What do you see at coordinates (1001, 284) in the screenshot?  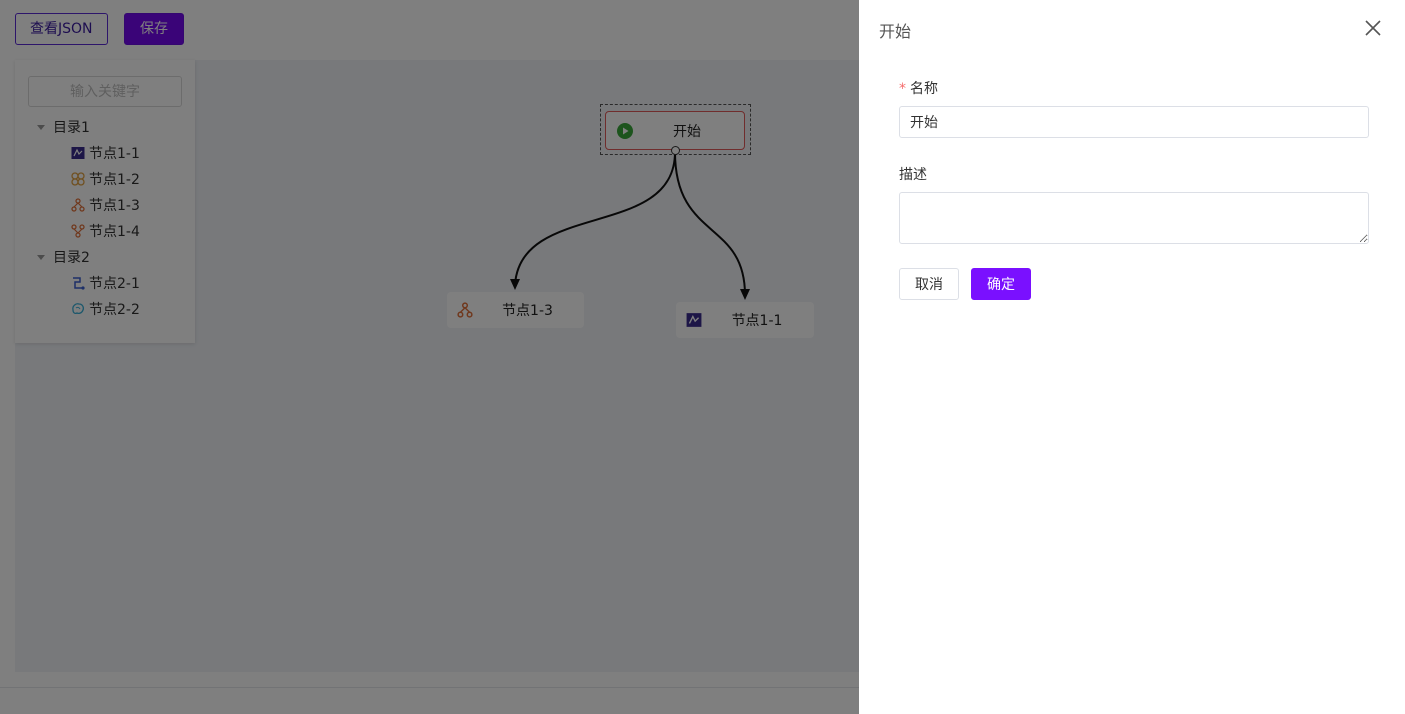 I see `confirm-button: 确定` at bounding box center [1001, 284].